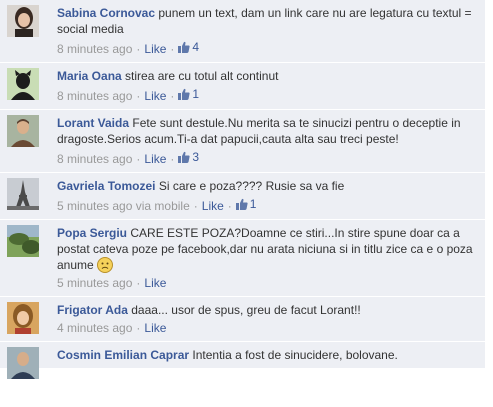  What do you see at coordinates (295, 355) in the screenshot?
I see `comment-body: Intentia a fost de sinucidere, bolovane.` at bounding box center [295, 355].